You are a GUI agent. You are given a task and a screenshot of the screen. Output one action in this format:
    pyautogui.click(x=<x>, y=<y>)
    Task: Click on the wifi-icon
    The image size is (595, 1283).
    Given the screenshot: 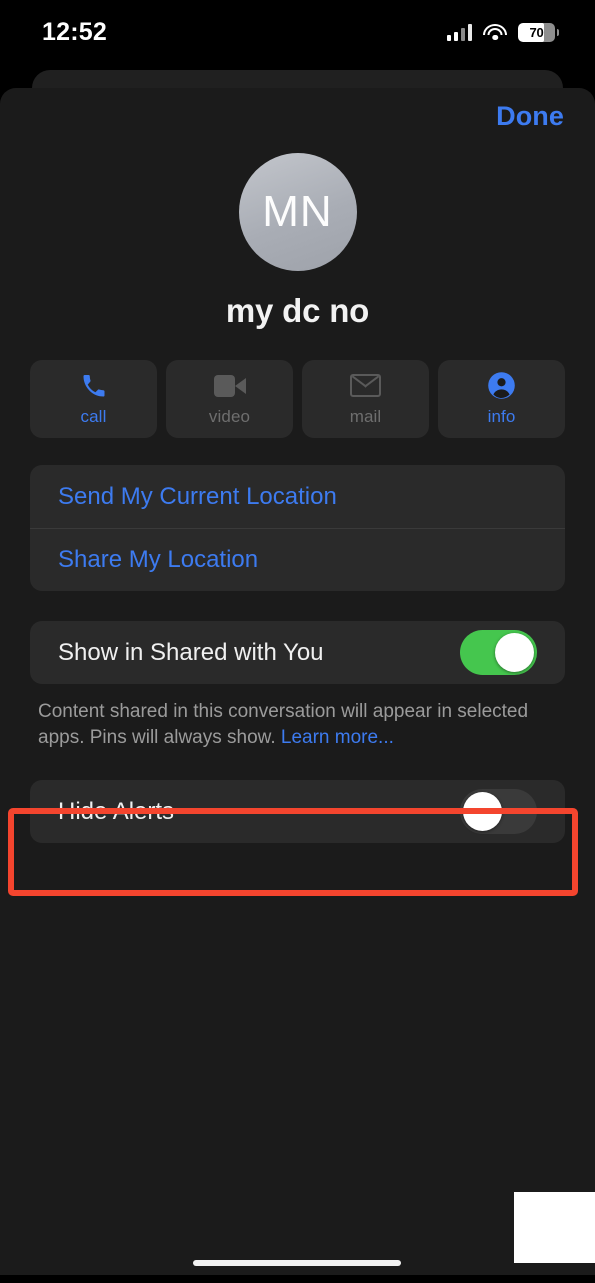 What is the action you would take?
    pyautogui.click(x=495, y=32)
    